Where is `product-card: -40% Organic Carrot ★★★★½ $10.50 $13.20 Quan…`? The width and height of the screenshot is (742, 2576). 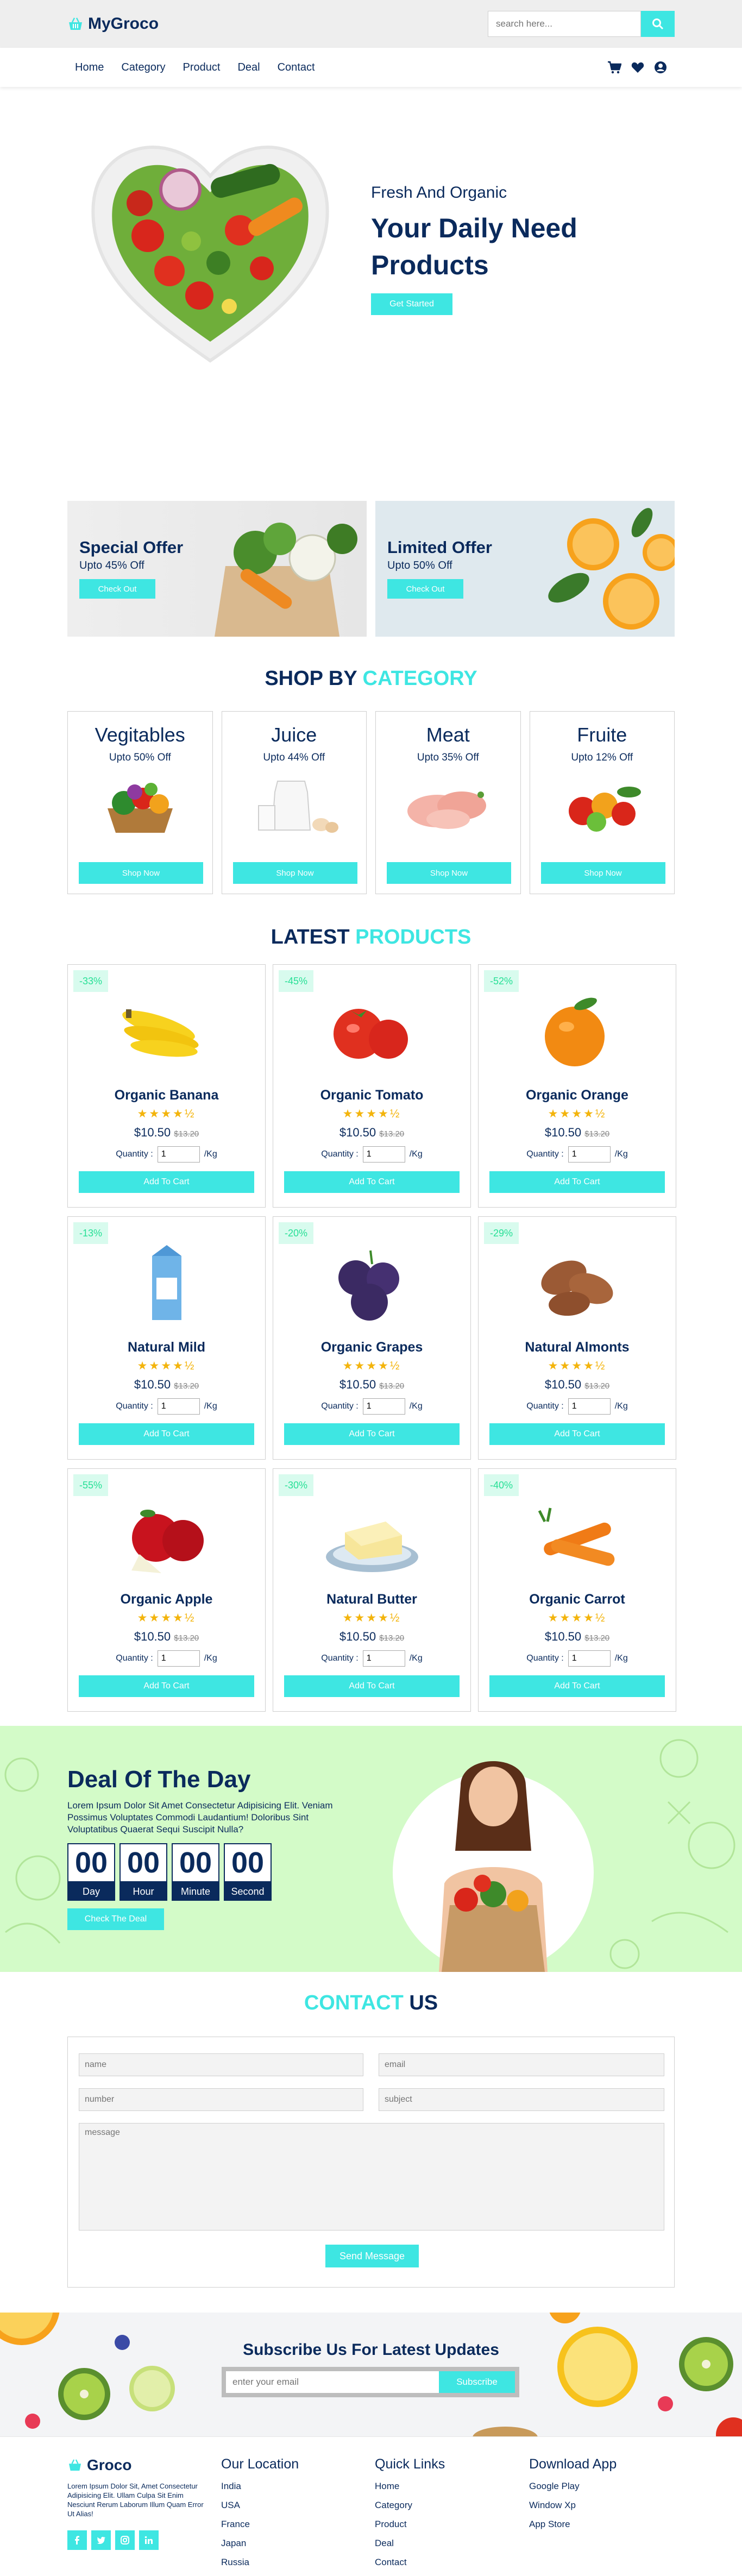 product-card: -40% Organic Carrot ★★★★½ $10.50 $13.20 Quan… is located at coordinates (577, 1590).